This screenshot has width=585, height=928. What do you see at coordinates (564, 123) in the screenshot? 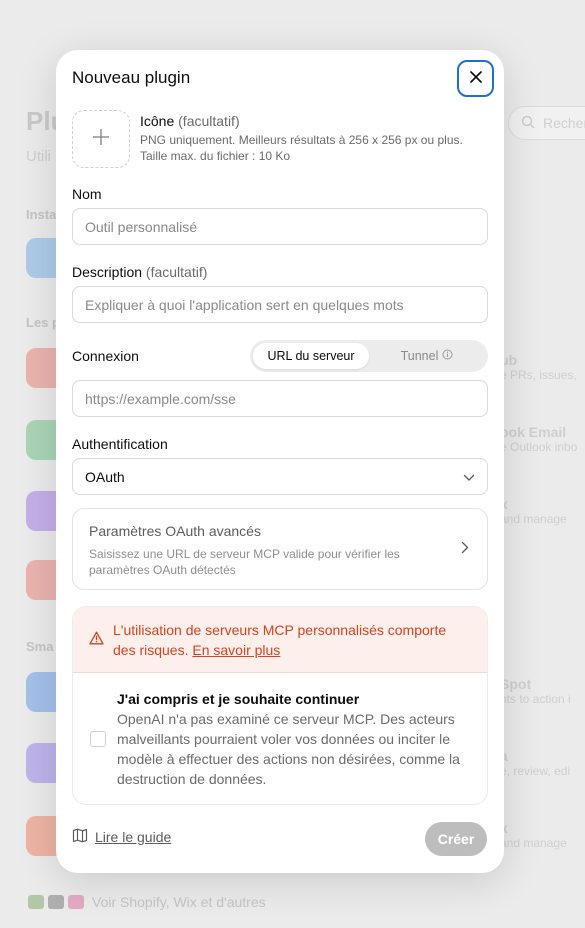
I see `search-placeholder: Recher` at bounding box center [564, 123].